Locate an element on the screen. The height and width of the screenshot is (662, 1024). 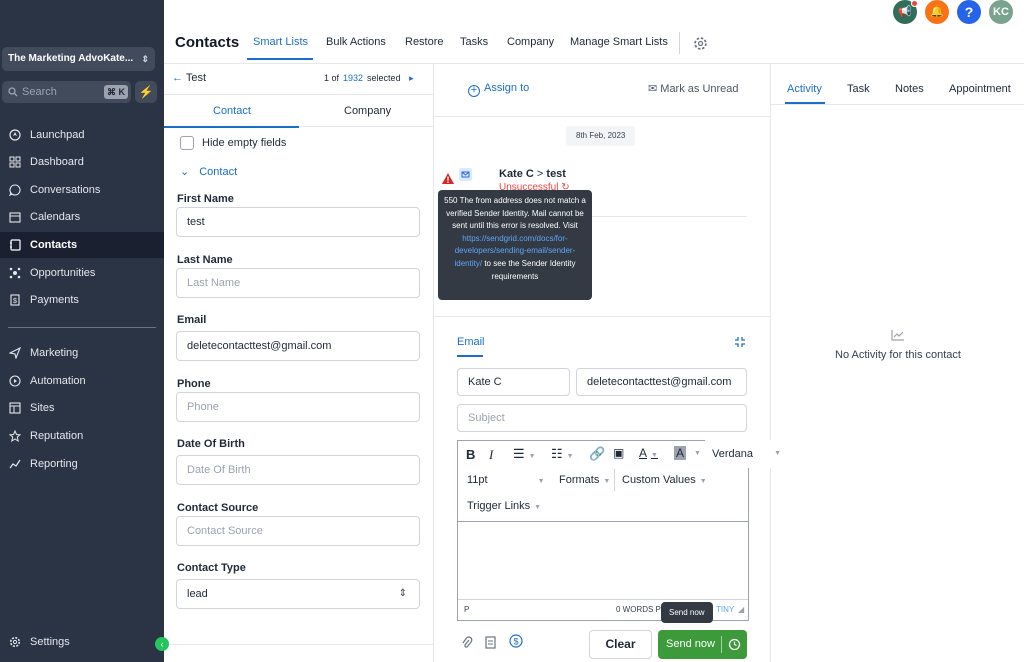
rocket-icon is located at coordinates (15, 135).